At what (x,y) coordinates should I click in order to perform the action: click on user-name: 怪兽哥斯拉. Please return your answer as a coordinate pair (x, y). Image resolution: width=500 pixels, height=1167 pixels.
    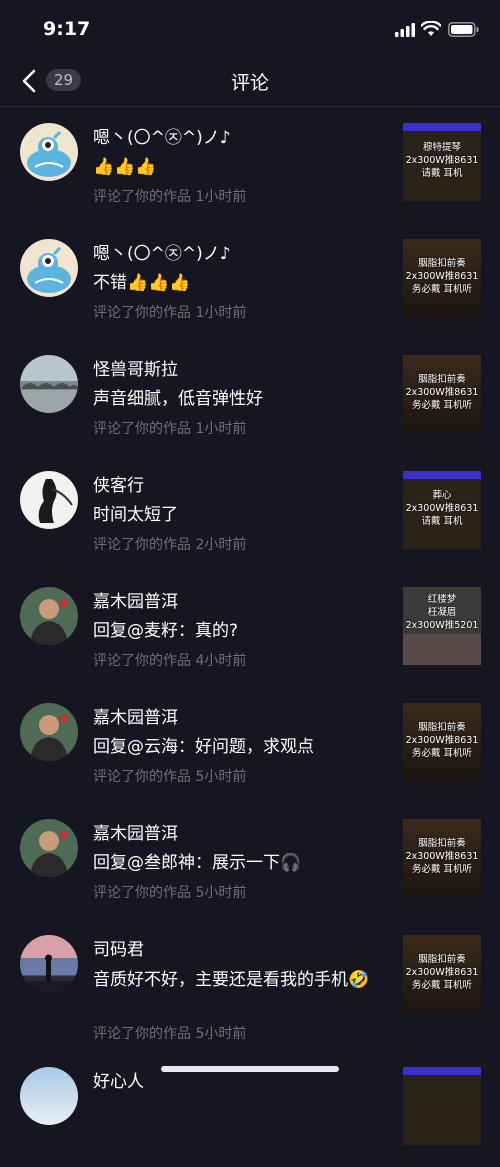
    Looking at the image, I should click on (135, 367).